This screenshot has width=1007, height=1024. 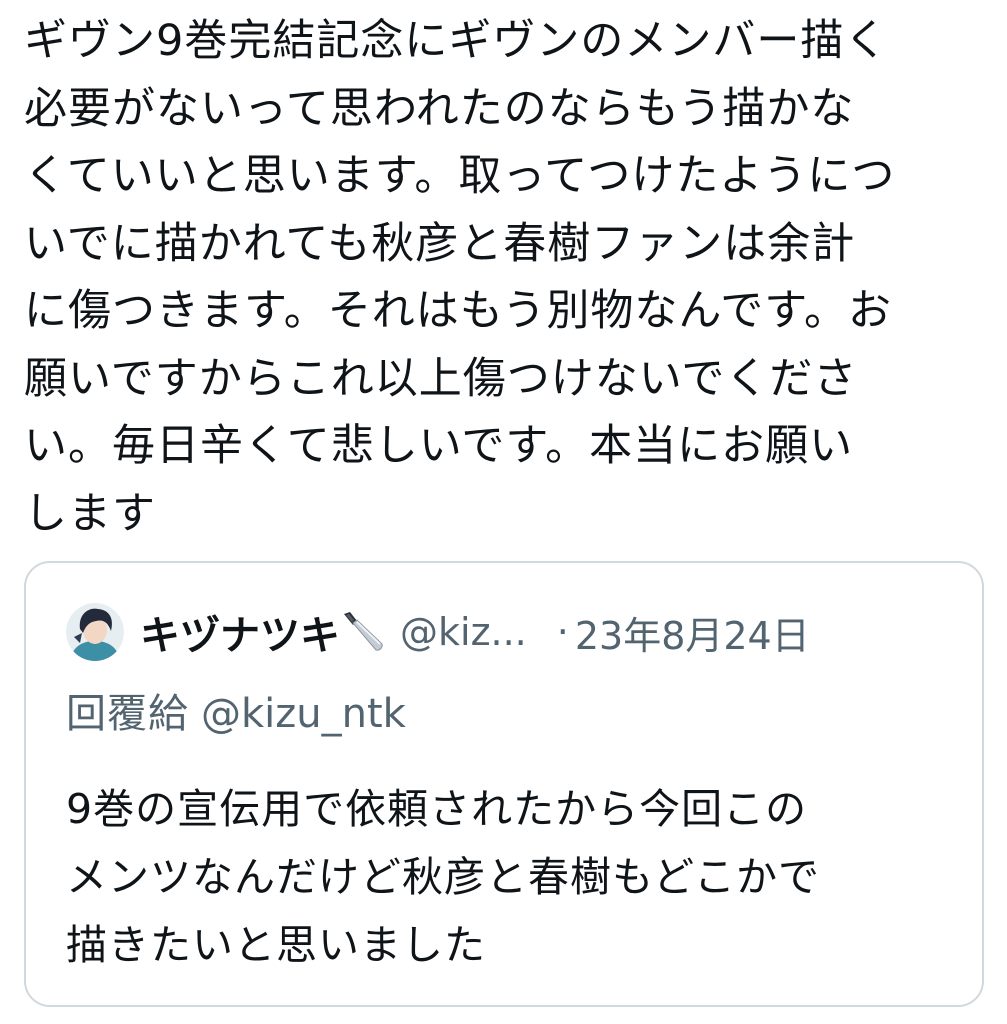 I want to click on user-avatar-icon, so click(x=95, y=632).